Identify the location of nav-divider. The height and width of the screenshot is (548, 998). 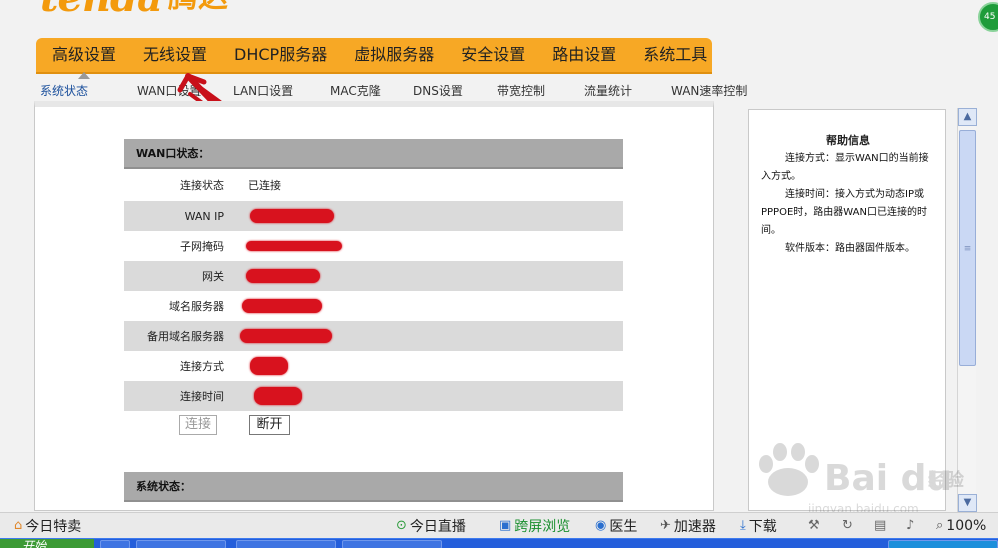
(374, 73).